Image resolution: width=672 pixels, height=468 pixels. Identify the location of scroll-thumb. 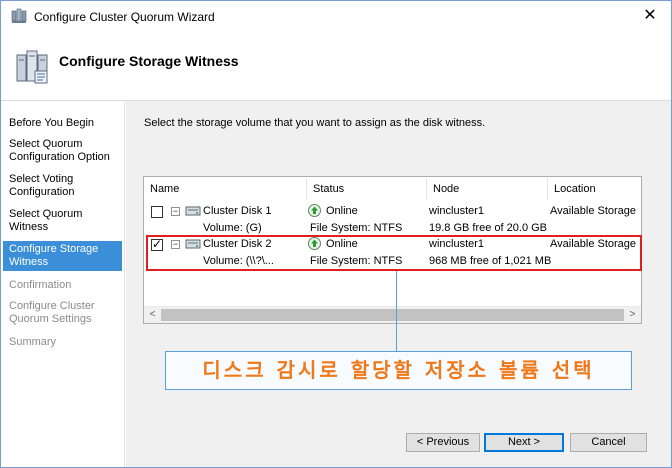
(392, 315).